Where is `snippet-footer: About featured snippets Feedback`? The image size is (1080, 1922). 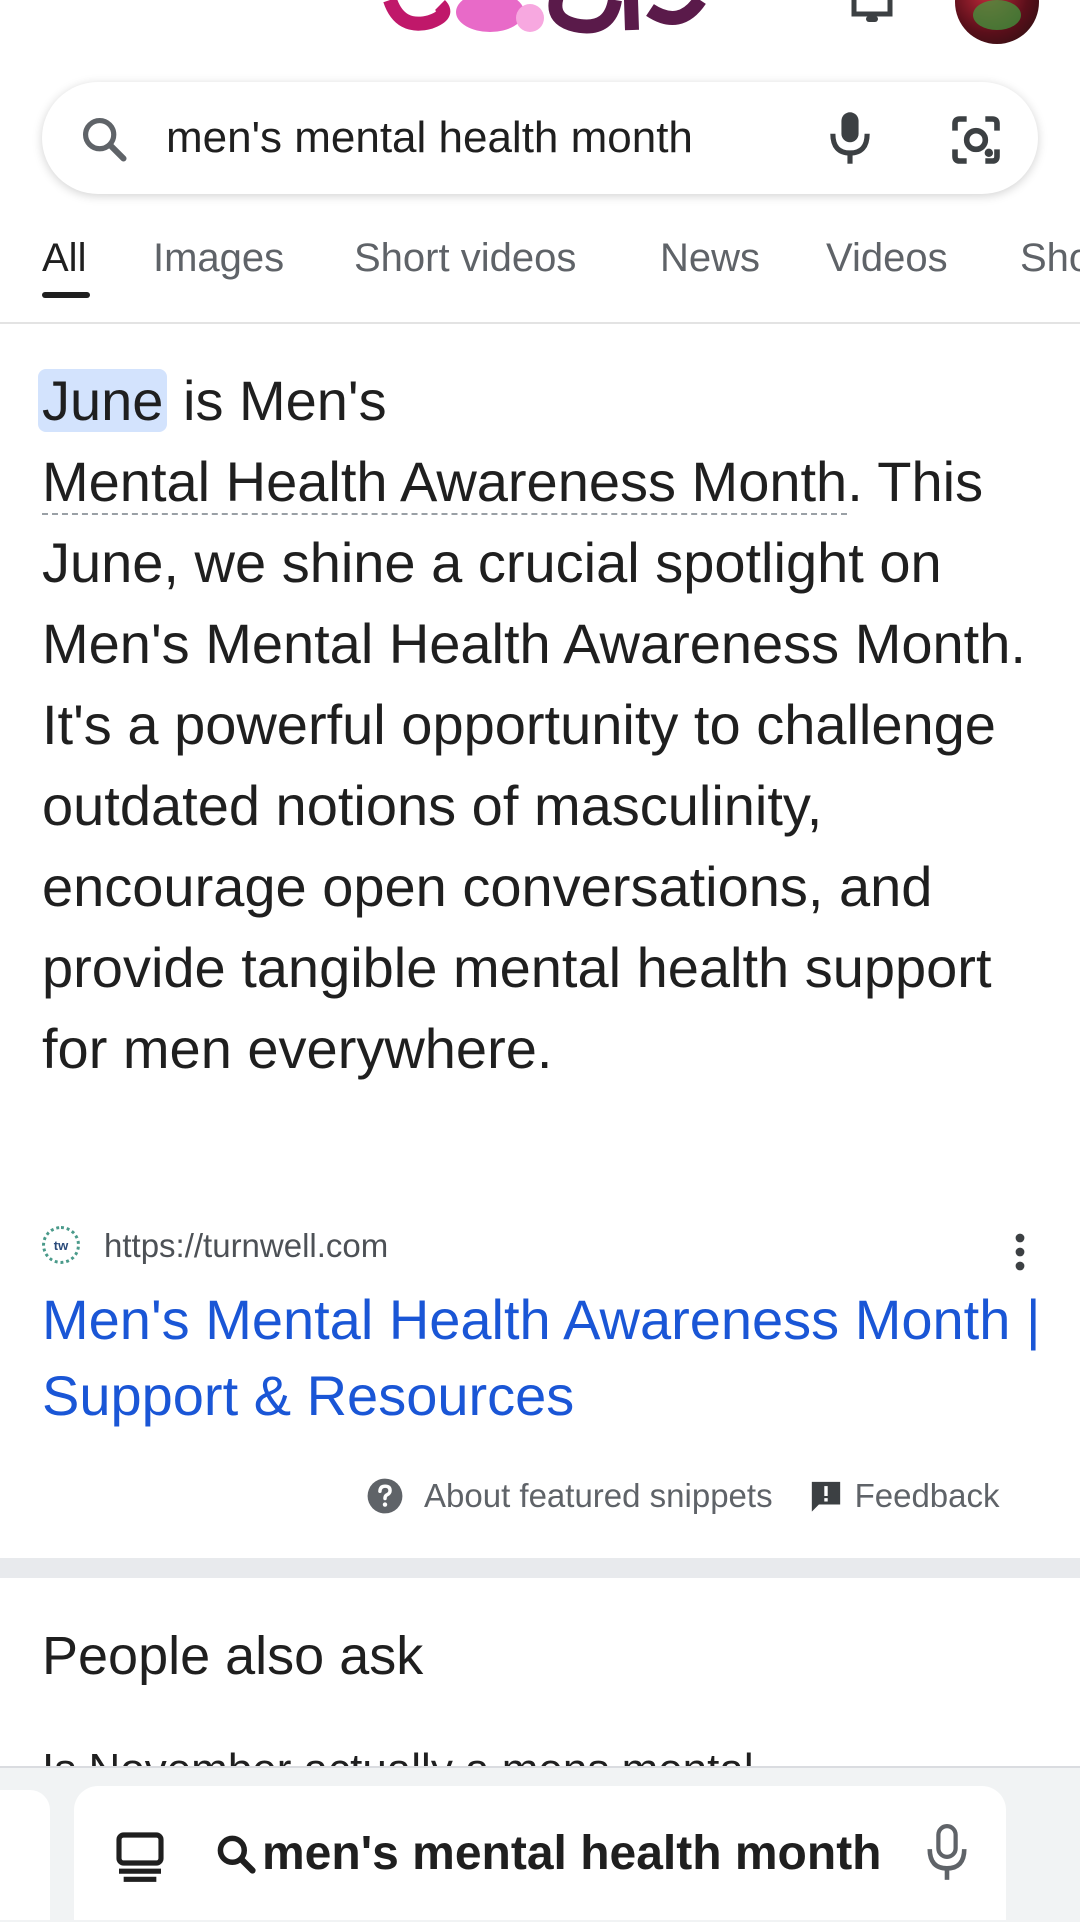
snippet-footer: About featured snippets Feedback is located at coordinates (683, 1496).